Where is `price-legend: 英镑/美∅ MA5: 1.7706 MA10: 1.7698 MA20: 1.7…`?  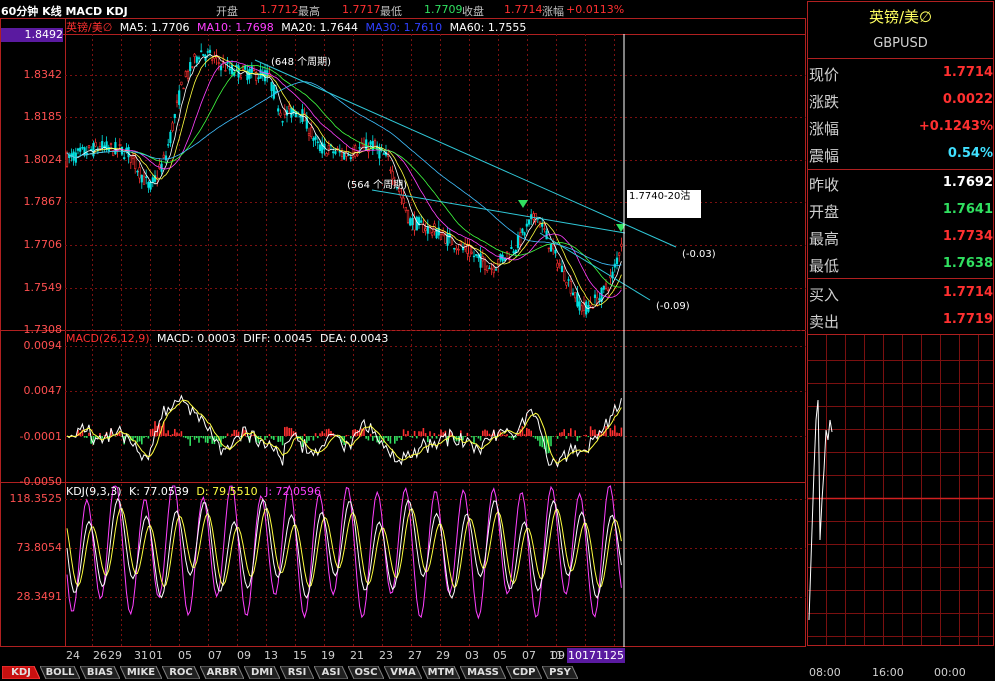 price-legend: 英镑/美∅ MA5: 1.7706 MA10: 1.7698 MA20: 1.7… is located at coordinates (296, 27).